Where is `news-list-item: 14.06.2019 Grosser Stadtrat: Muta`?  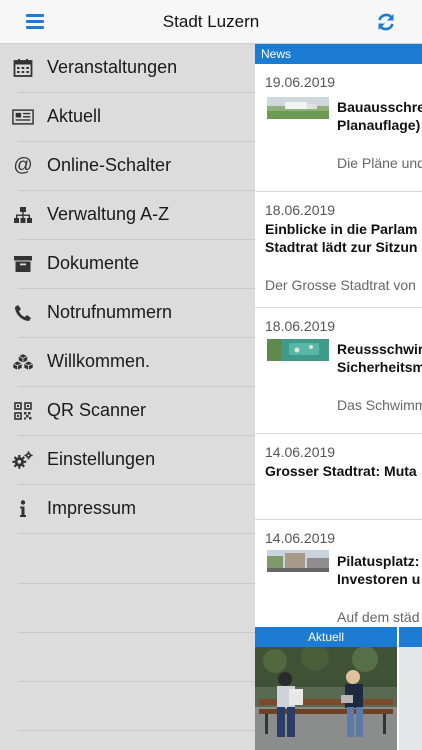
news-list-item: 14.06.2019 Grosser Stadtrat: Muta is located at coordinates (338, 477).